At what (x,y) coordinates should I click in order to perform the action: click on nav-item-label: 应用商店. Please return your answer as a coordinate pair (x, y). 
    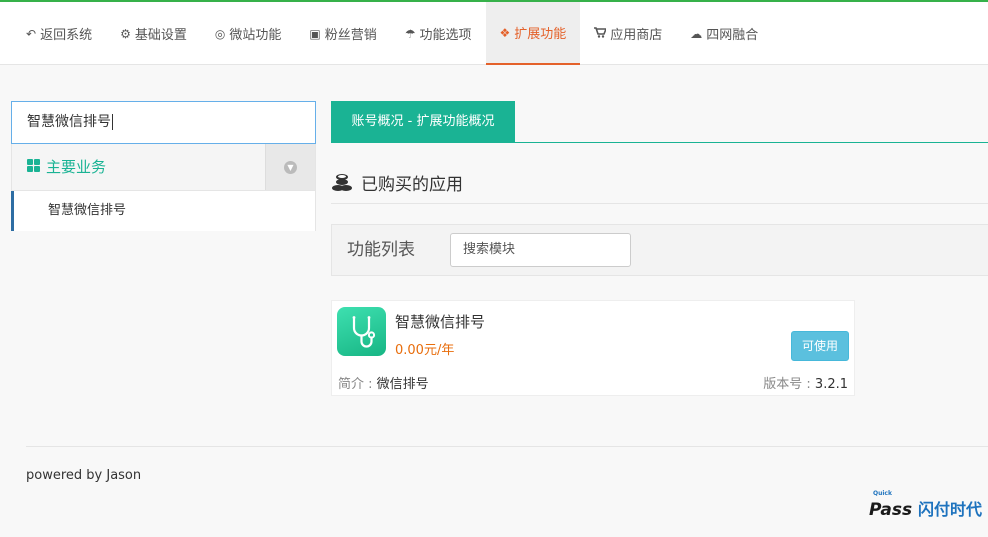
    Looking at the image, I should click on (636, 35).